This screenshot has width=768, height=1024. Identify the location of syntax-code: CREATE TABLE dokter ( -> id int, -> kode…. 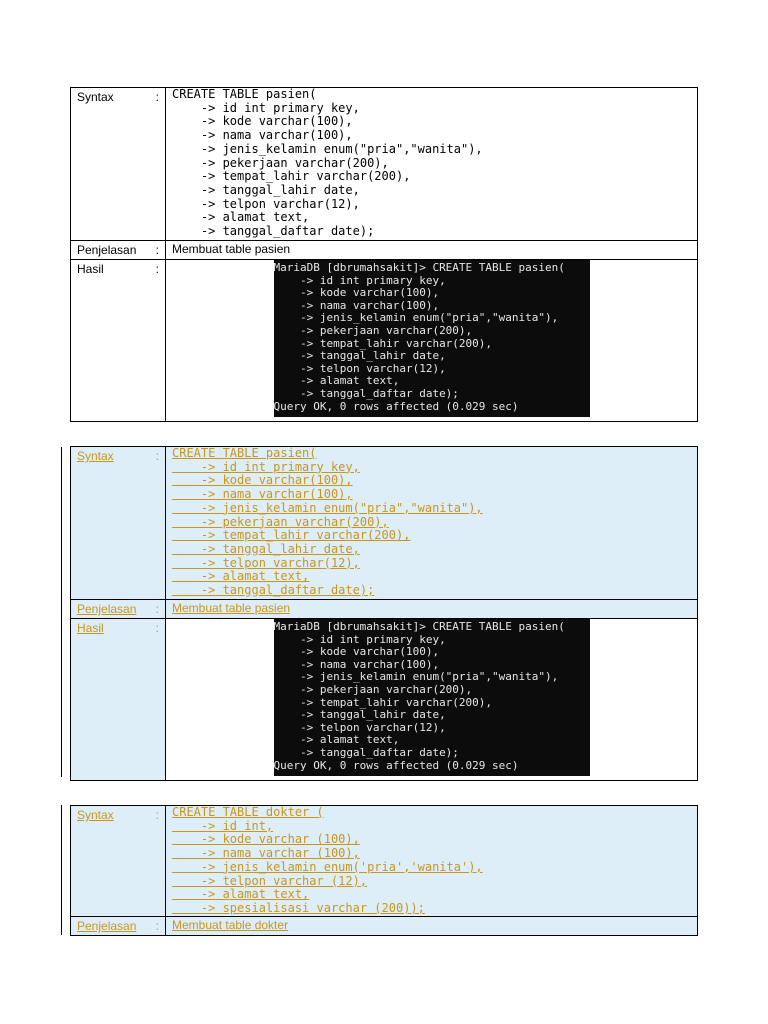
(431, 861).